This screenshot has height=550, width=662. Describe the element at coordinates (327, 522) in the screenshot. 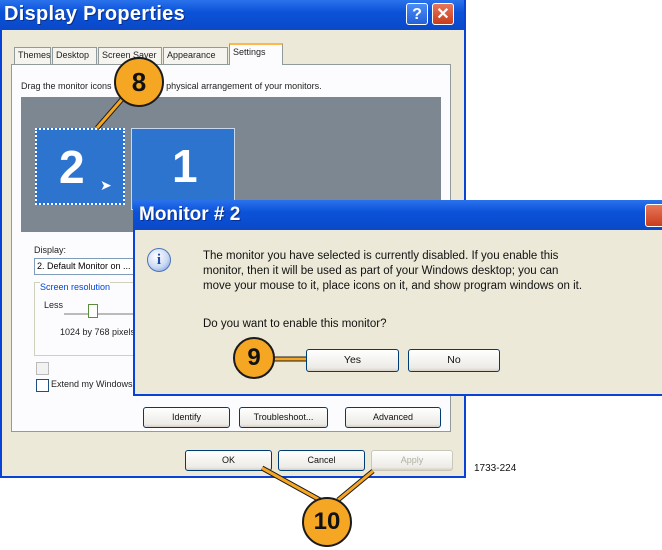

I see `callout-10: 10` at that location.